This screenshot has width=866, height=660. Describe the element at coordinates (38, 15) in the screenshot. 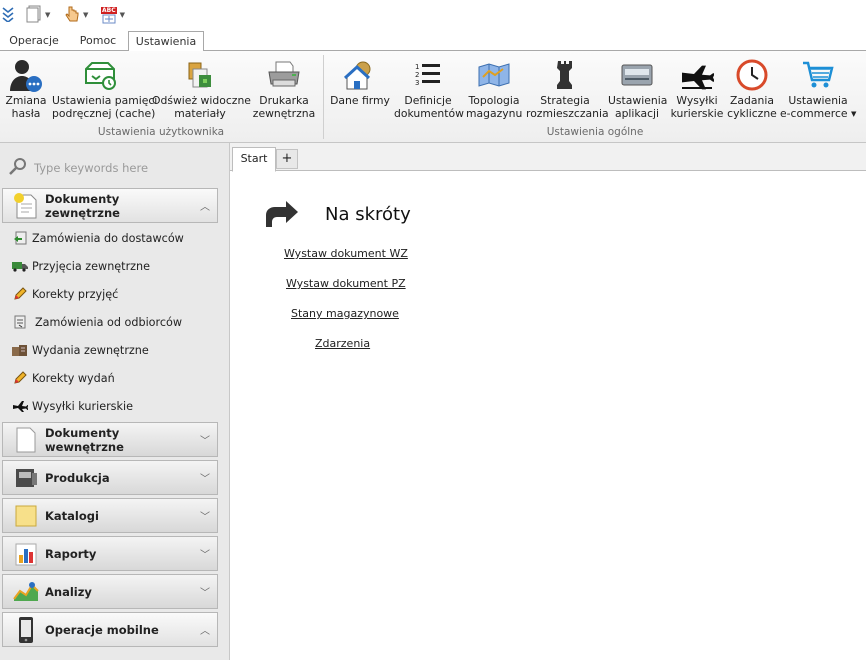

I see `quick-document-button: ▼` at that location.